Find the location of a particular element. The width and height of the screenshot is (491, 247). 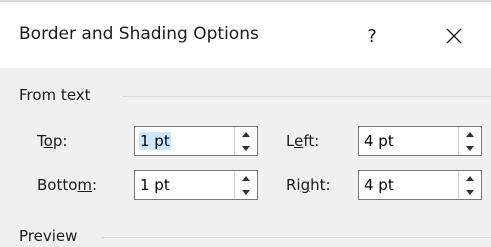

left-spin-arrows is located at coordinates (469, 141).